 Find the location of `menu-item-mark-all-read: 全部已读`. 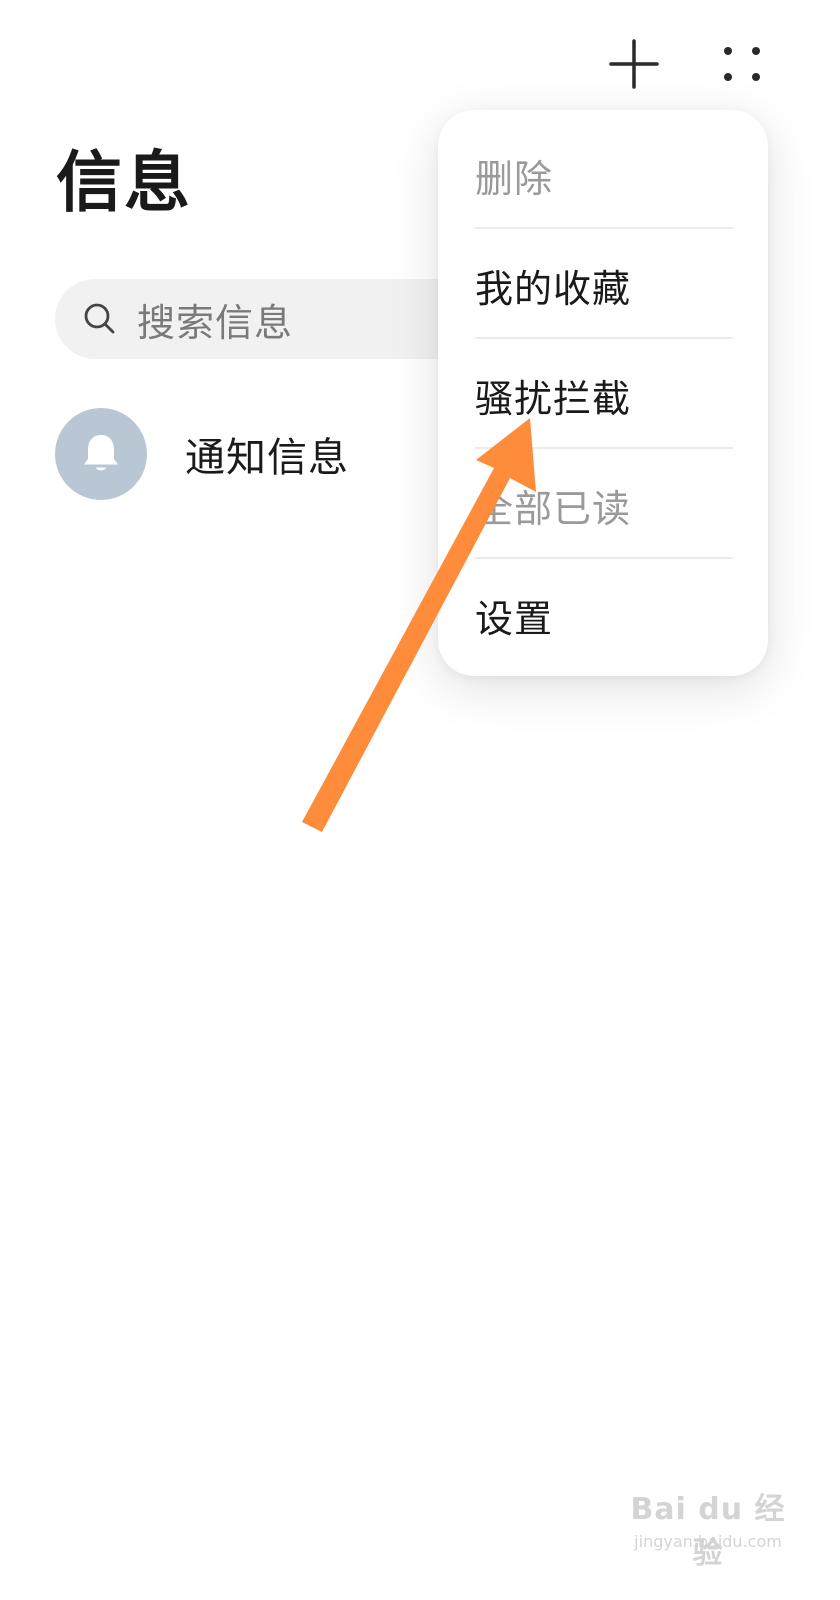

menu-item-mark-all-read: 全部已读 is located at coordinates (604, 505).